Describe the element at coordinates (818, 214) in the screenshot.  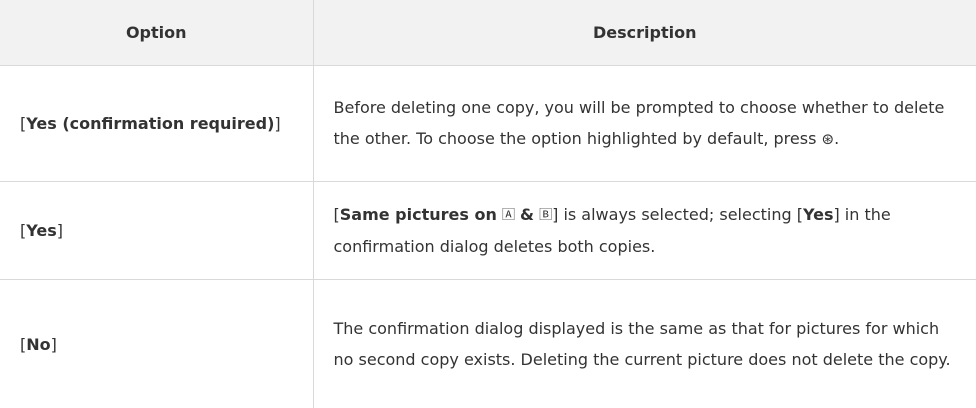
I see `yes-reference: Yes` at that location.